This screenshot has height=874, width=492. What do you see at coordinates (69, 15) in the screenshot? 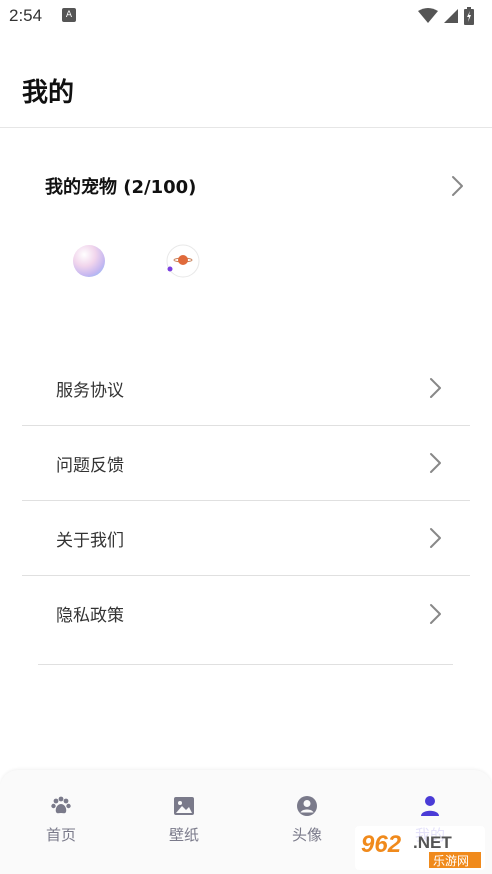
I see `font-a-icon: A` at bounding box center [69, 15].